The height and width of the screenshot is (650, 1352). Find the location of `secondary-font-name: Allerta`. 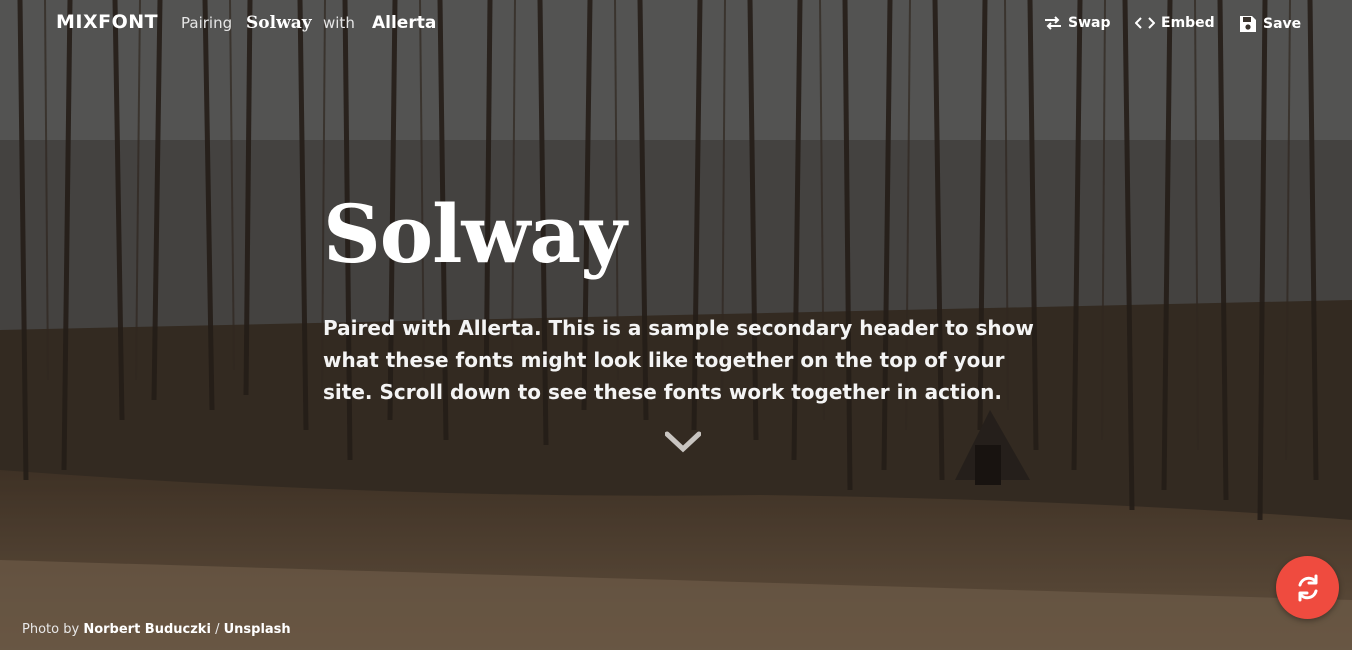

secondary-font-name: Allerta is located at coordinates (404, 23).